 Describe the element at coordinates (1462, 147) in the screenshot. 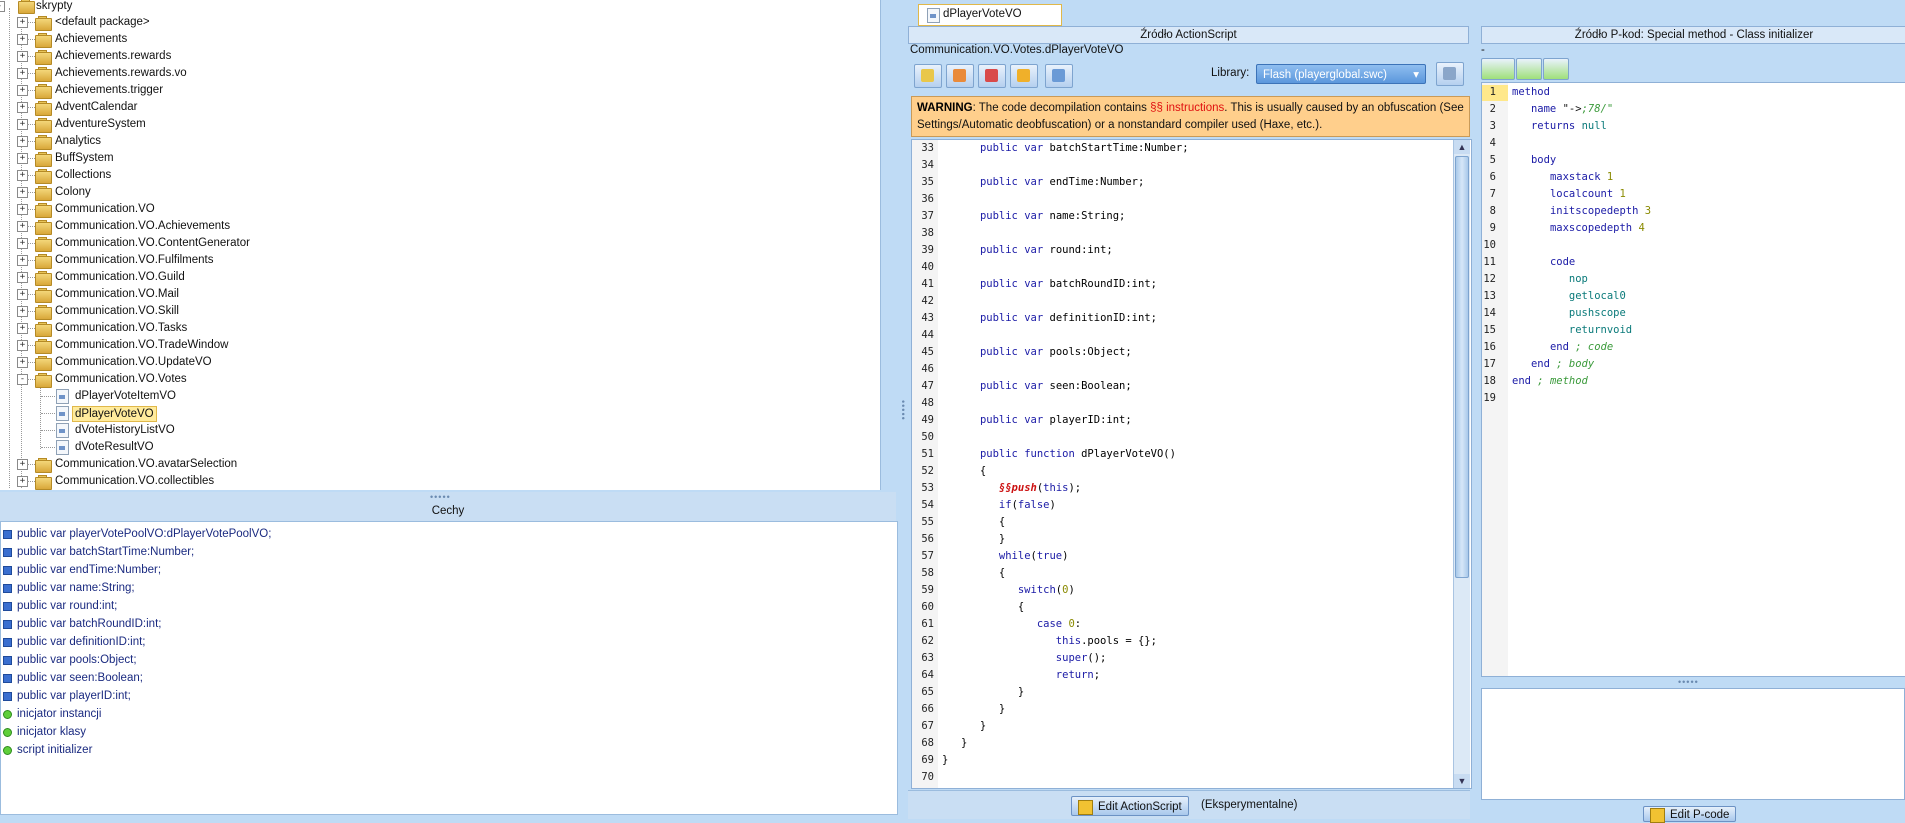

I see `scroll-up-icon: ▲` at that location.